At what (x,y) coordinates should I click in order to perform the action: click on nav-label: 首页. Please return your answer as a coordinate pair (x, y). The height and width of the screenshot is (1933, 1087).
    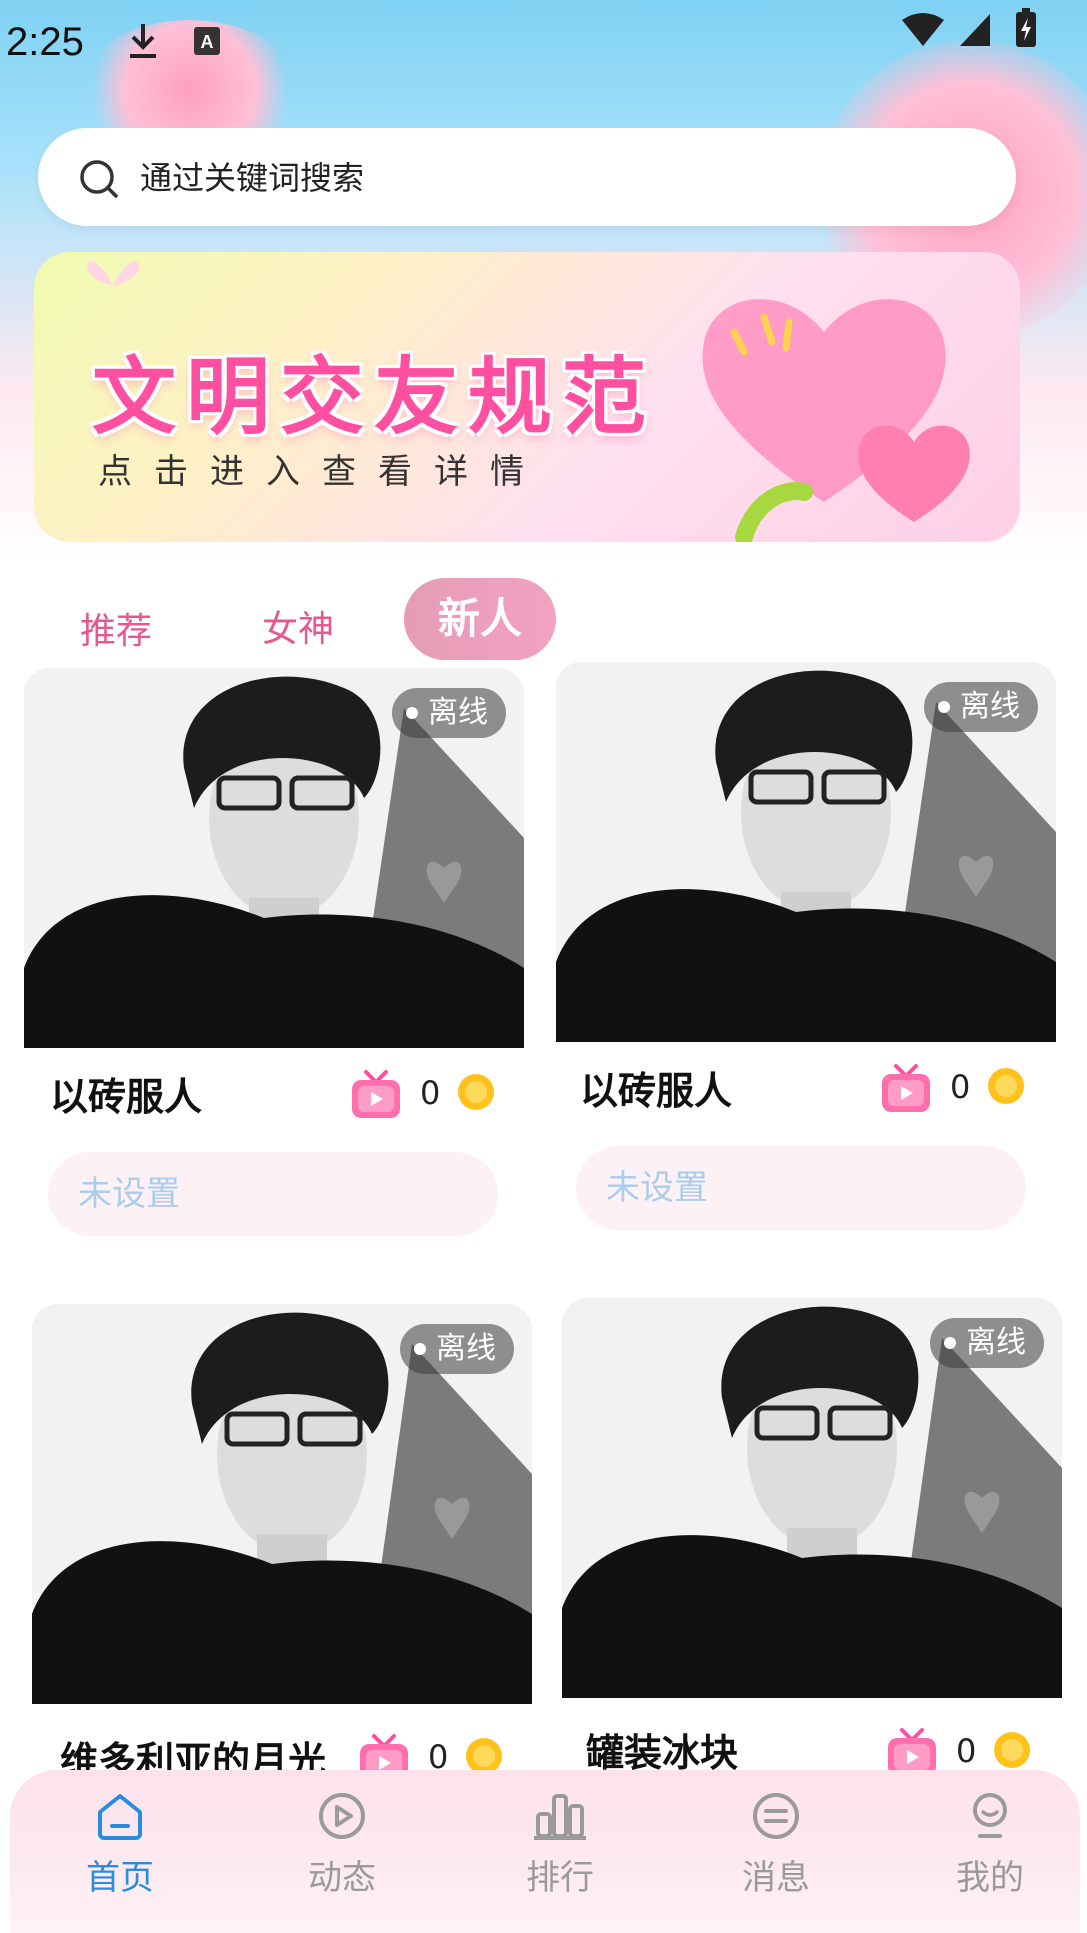
    Looking at the image, I should click on (120, 1878).